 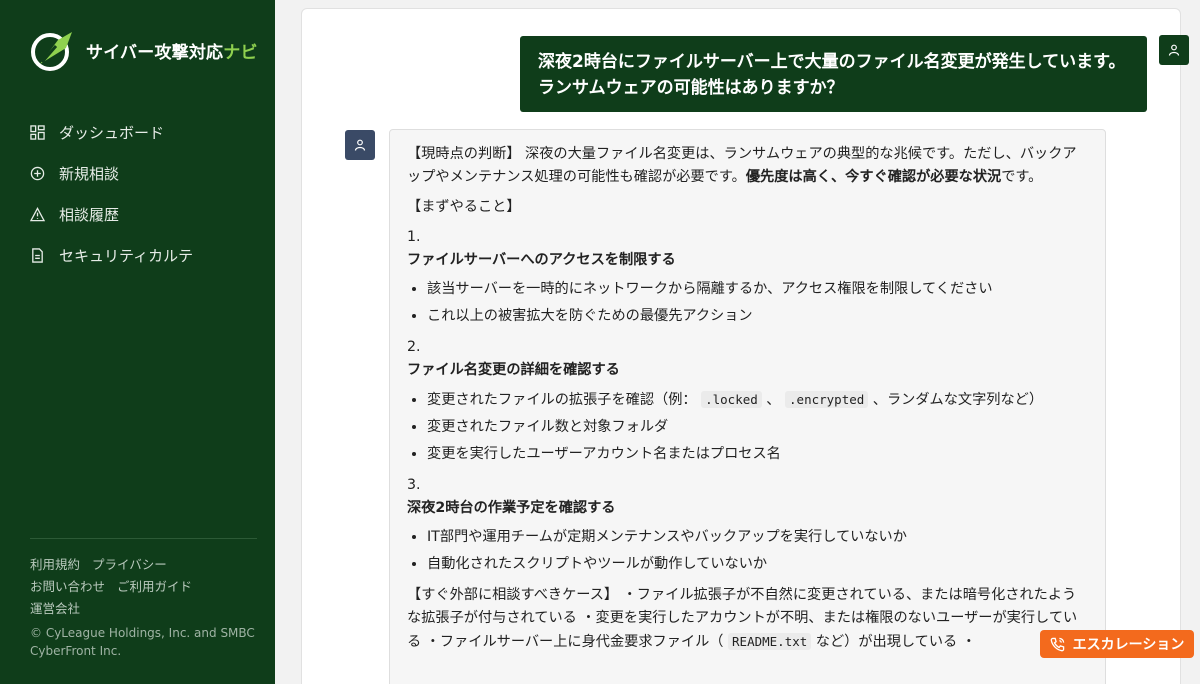 I want to click on step-title: ファイル名変更の詳細を確認する, so click(x=513, y=370).